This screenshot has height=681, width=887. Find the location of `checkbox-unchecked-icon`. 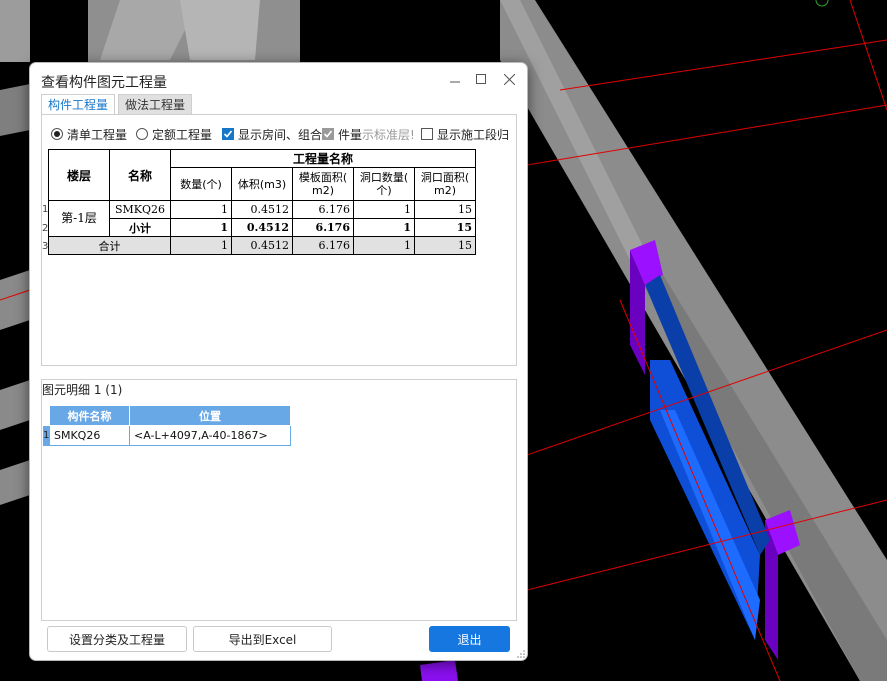

checkbox-unchecked-icon is located at coordinates (427, 134).